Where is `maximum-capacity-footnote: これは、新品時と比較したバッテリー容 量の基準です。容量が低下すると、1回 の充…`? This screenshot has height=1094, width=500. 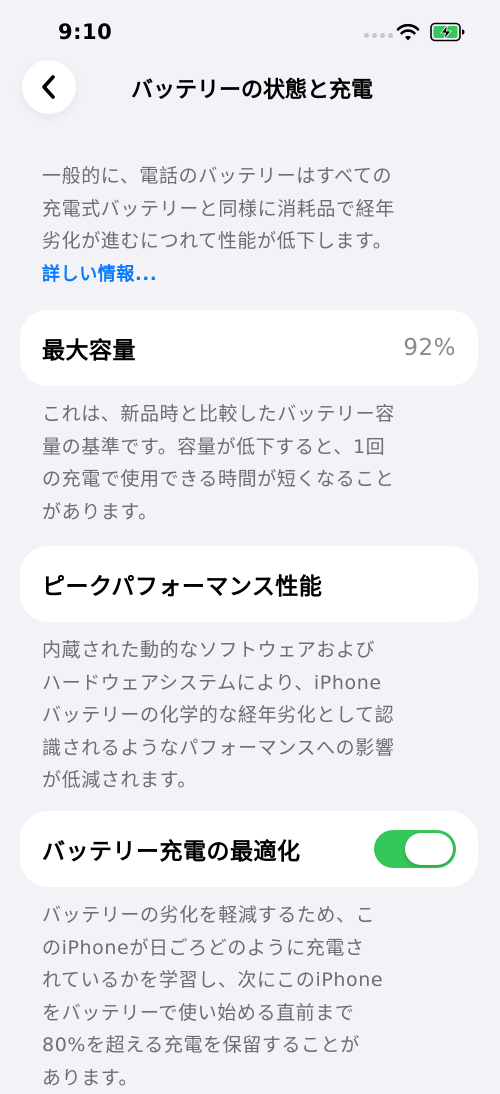 maximum-capacity-footnote: これは、新品時と比較したバッテリー容 量の基準です。容量が低下すると、1回 の充… is located at coordinates (252, 463).